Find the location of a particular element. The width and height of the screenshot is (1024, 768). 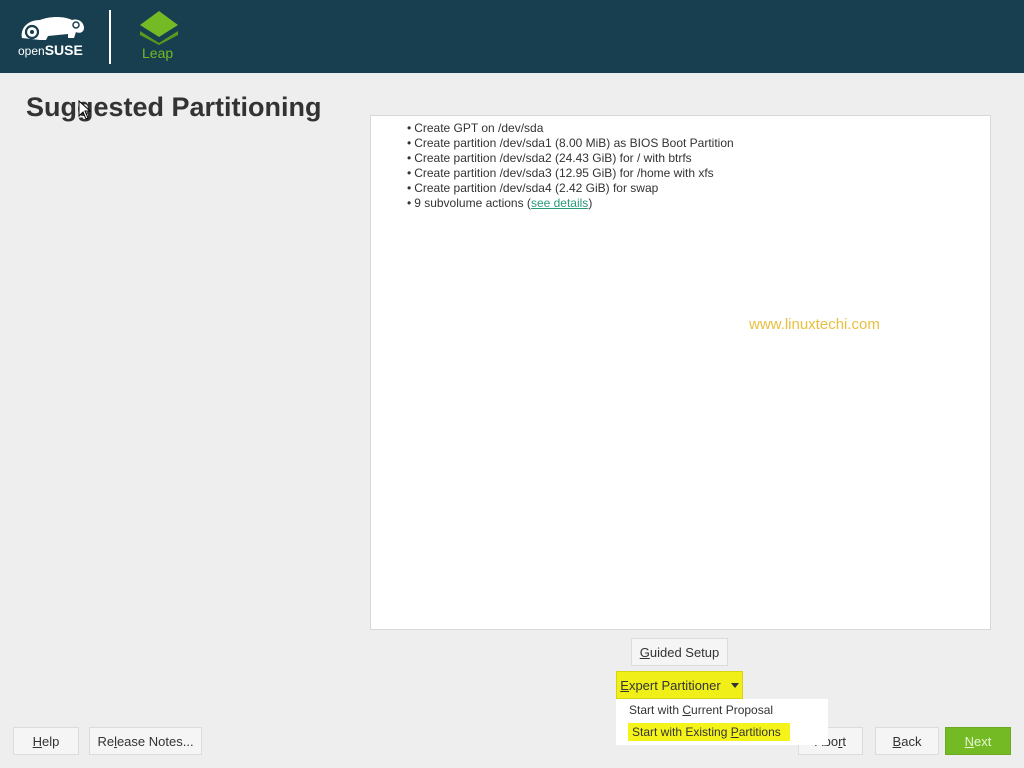

leap-logo: Leap is located at coordinates (160, 37).